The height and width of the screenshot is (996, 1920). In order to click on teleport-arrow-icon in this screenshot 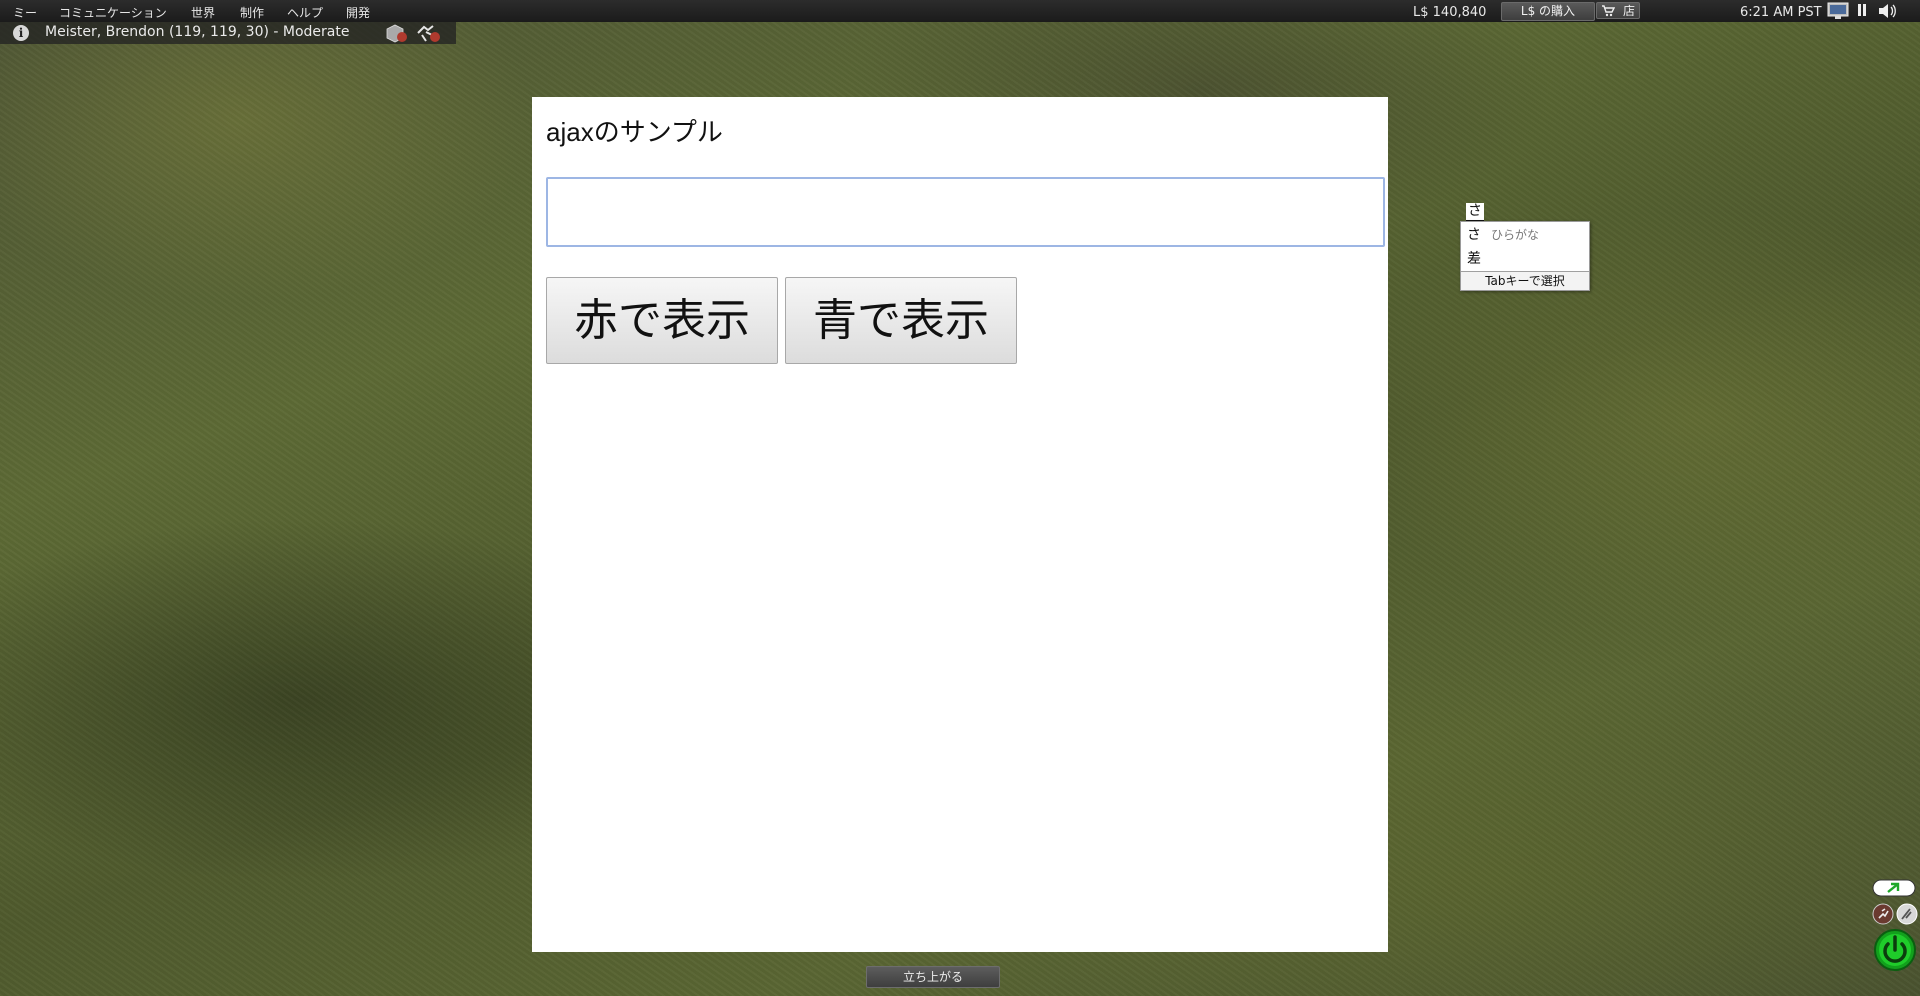, I will do `click(1894, 888)`.